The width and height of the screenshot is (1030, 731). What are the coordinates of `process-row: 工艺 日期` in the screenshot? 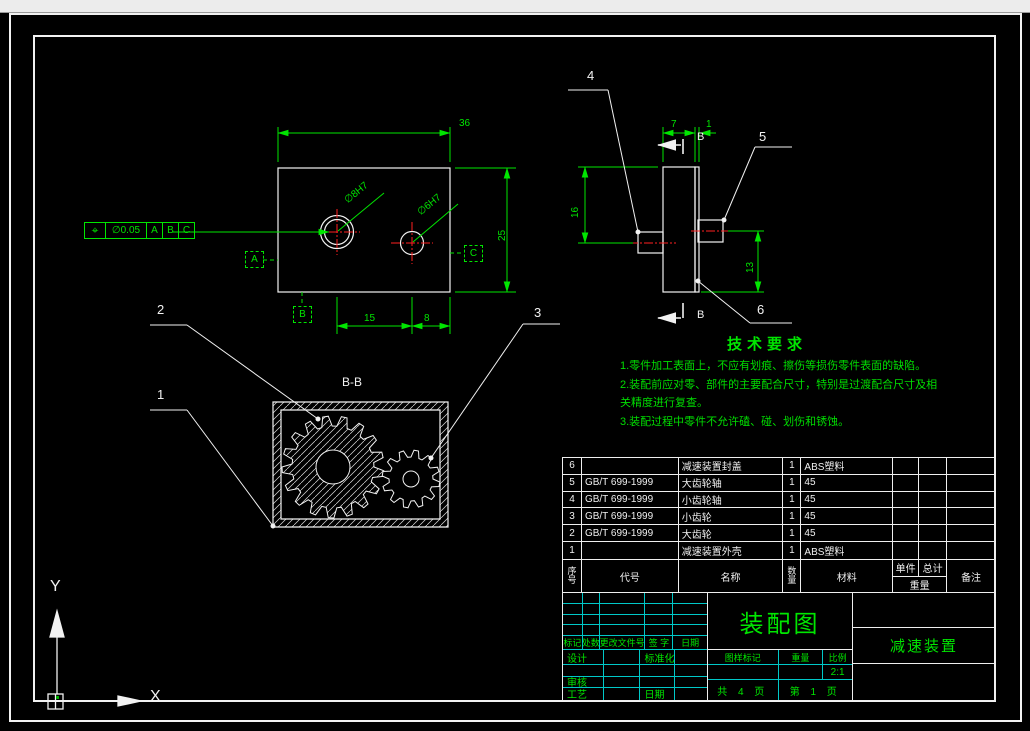 It's located at (635, 693).